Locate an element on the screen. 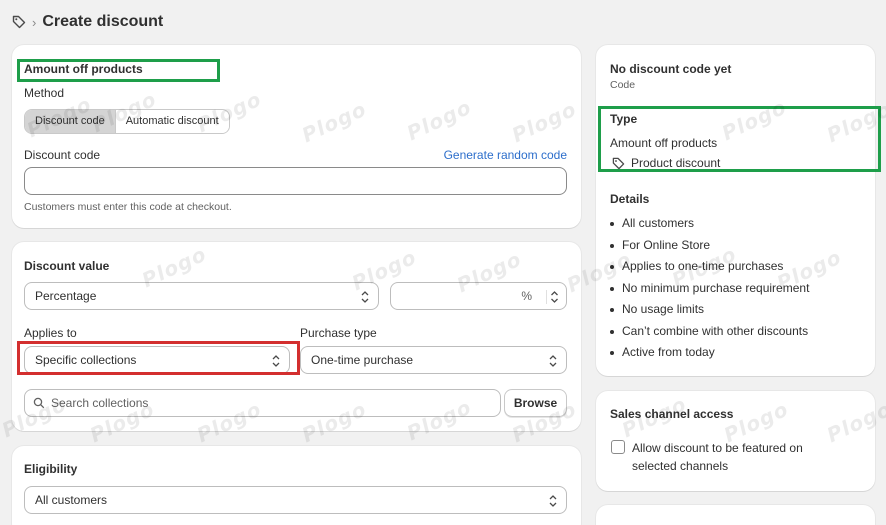  percent-value-input: % is located at coordinates (478, 296).